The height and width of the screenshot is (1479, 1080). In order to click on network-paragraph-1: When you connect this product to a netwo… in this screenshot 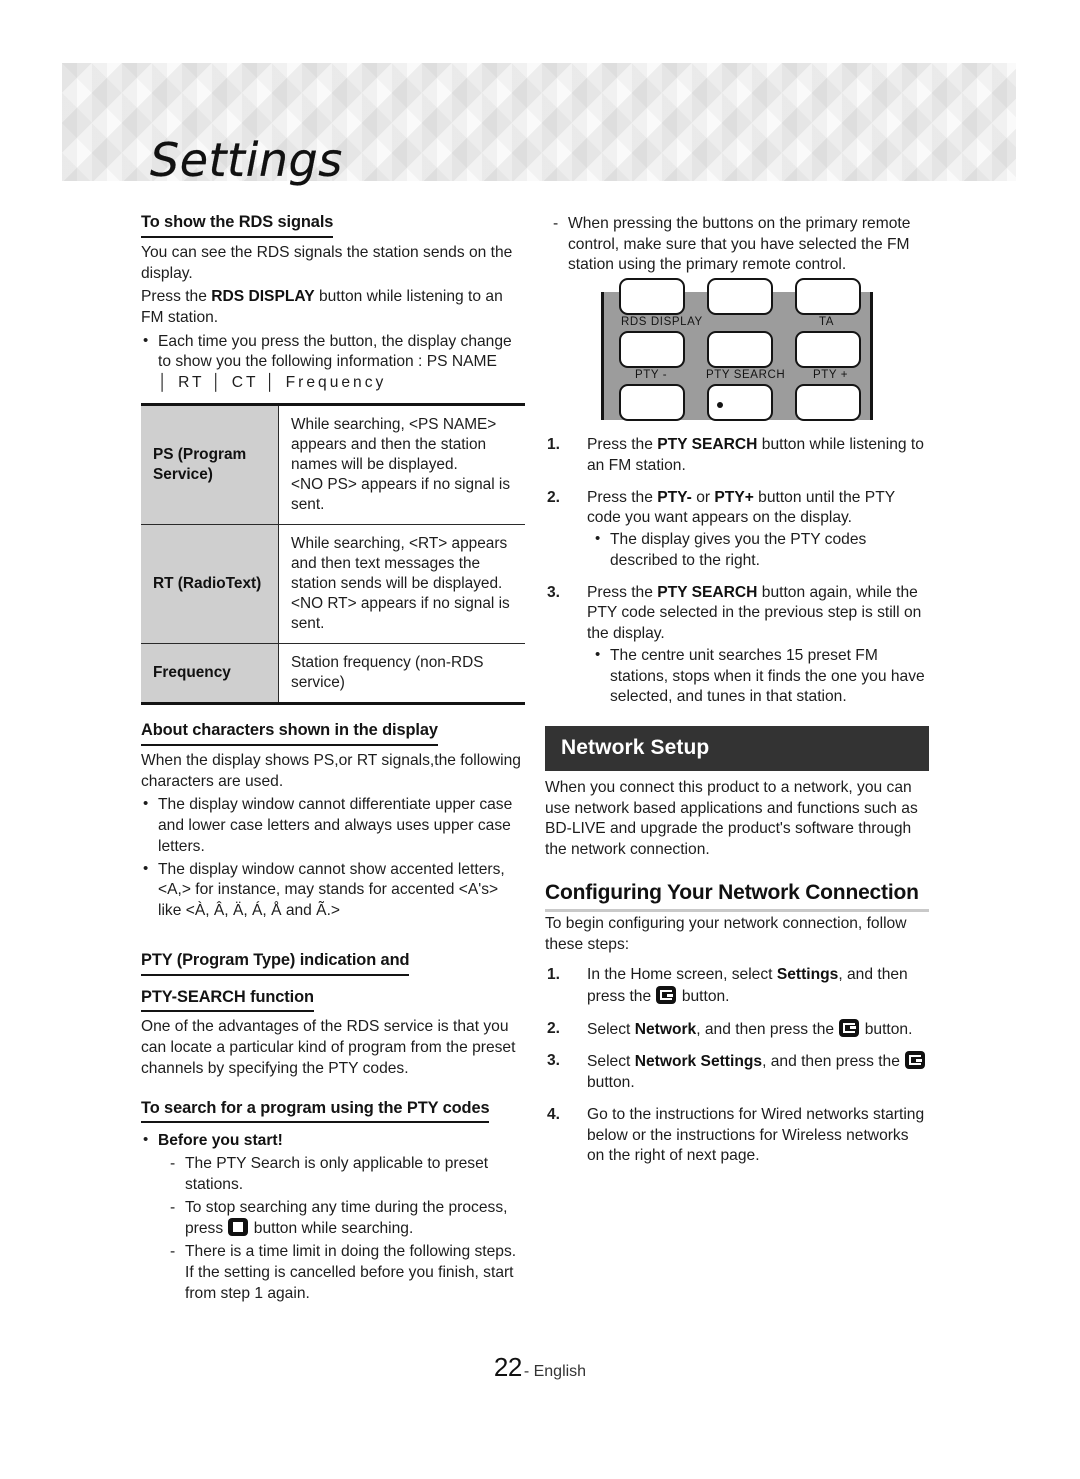, I will do `click(731, 818)`.